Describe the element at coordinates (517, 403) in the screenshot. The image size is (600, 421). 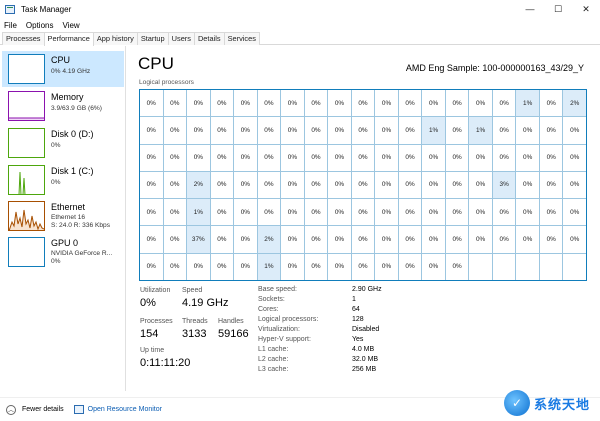
I see `watermark-logo-icon: ✓` at that location.